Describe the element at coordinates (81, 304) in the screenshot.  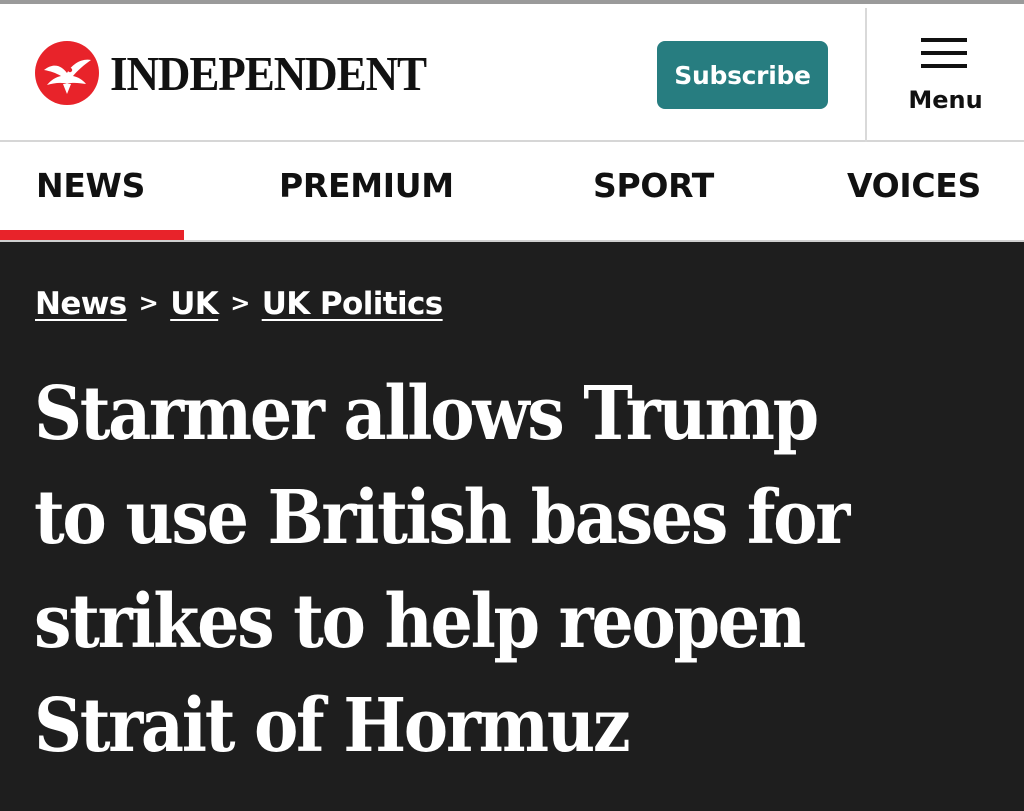
I see `breadcrumb-news-link: News` at that location.